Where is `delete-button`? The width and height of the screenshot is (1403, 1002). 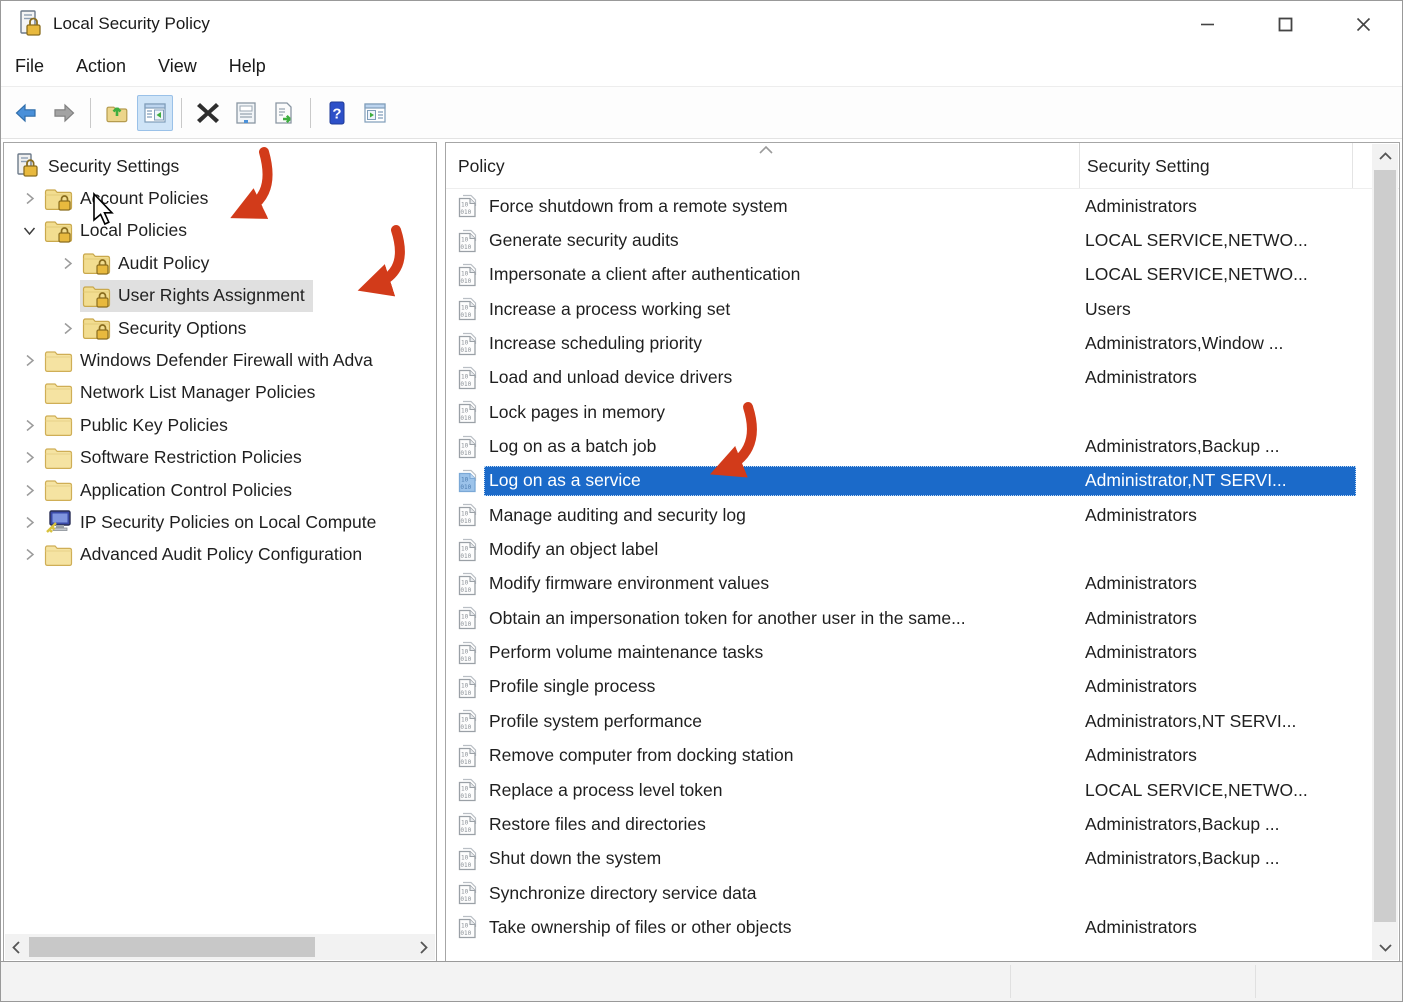
delete-button is located at coordinates (208, 113).